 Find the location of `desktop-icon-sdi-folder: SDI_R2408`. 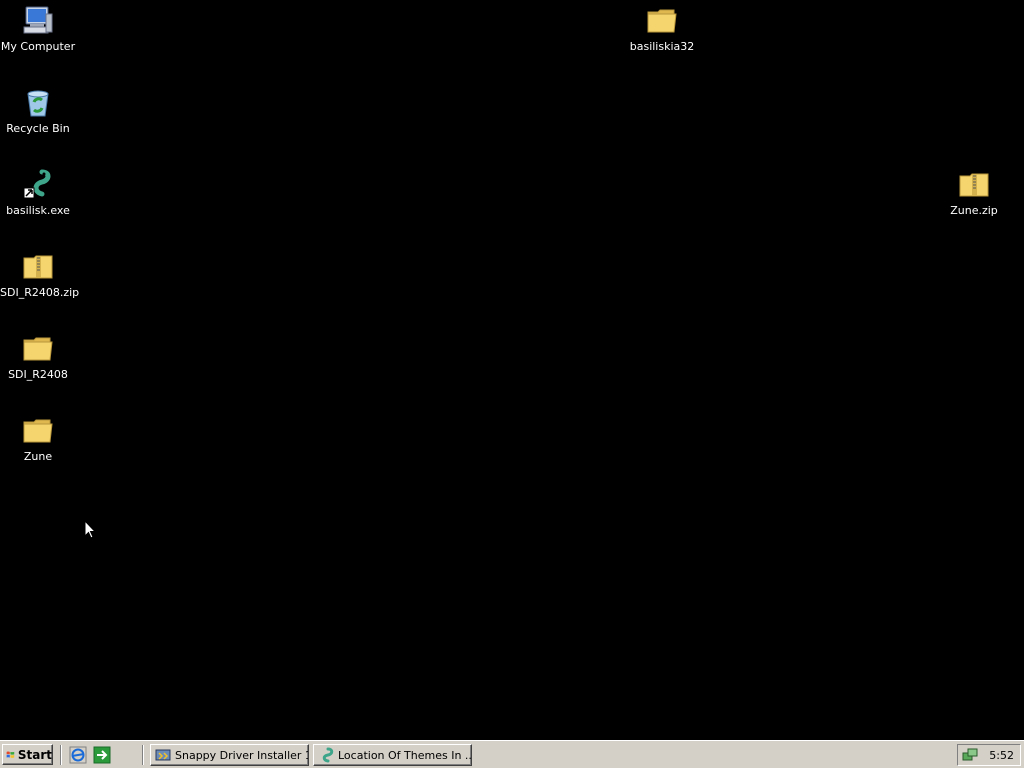

desktop-icon-sdi-folder: SDI_R2408 is located at coordinates (38, 355).